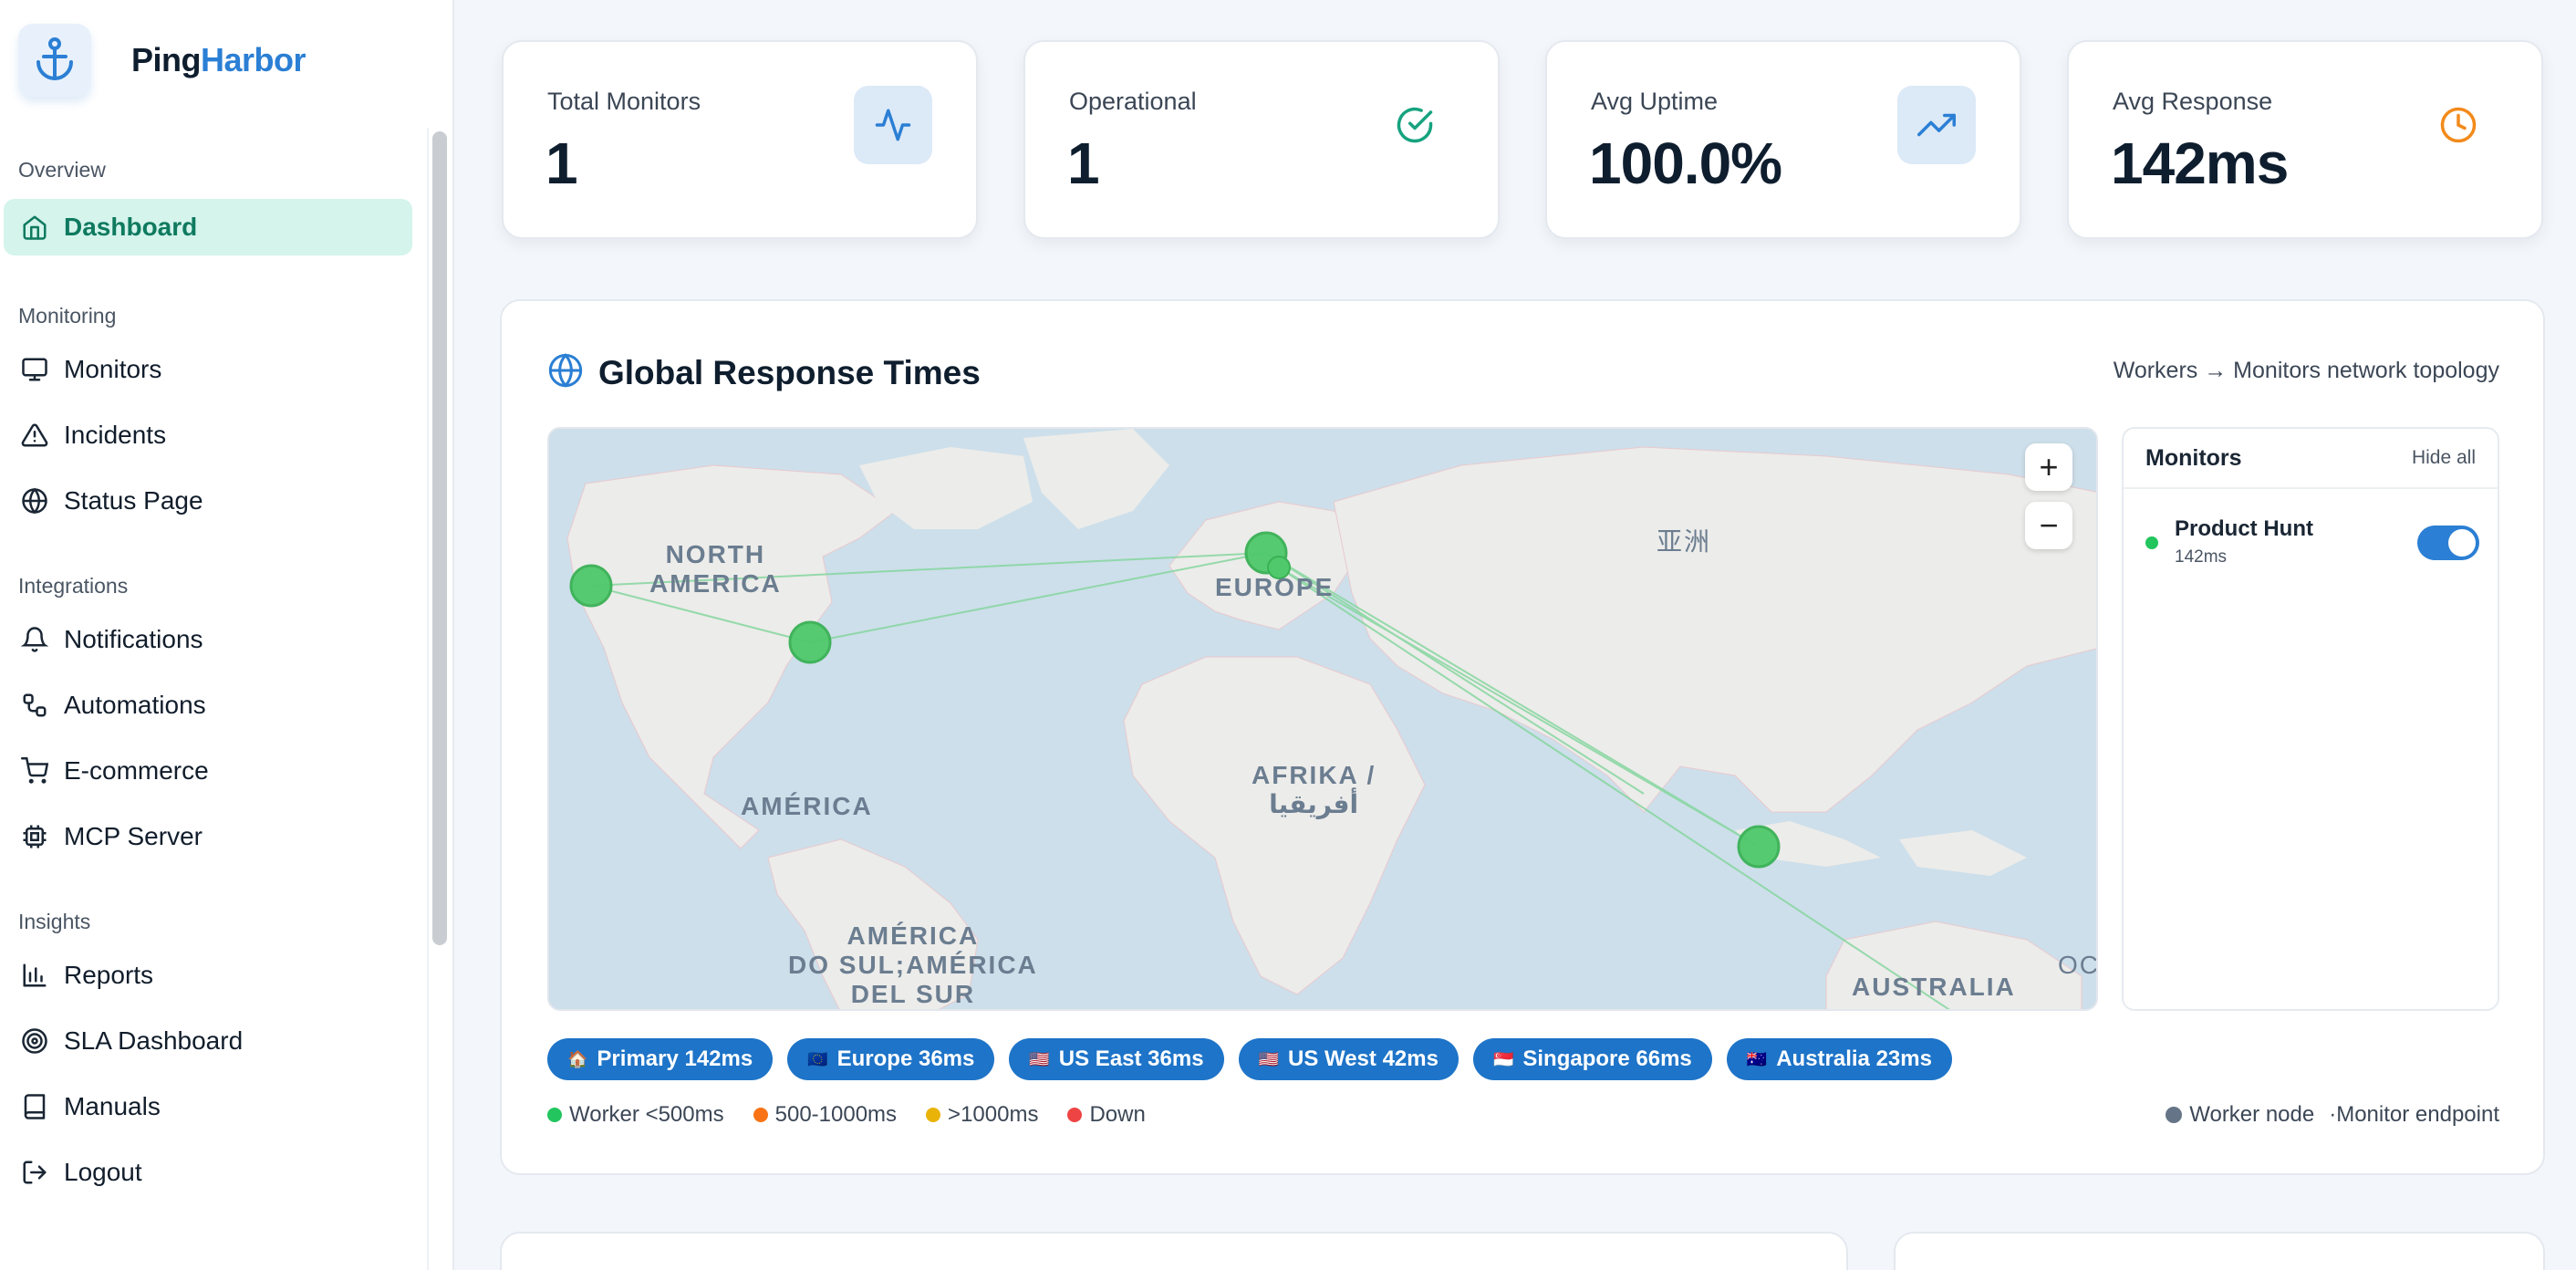  I want to click on sidebar-item-status-page: Status Page, so click(208, 501).